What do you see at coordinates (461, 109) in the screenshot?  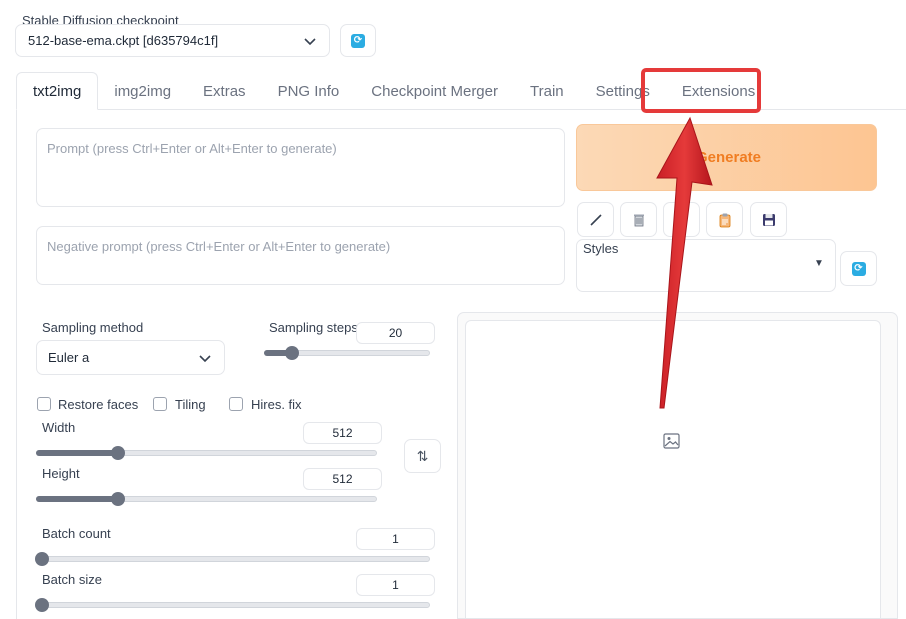 I see `tab-divider` at bounding box center [461, 109].